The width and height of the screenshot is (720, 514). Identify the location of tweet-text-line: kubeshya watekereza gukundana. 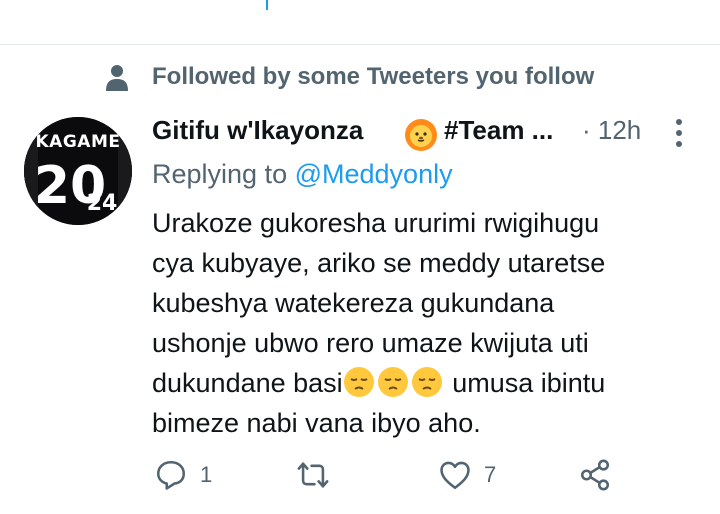
(353, 303).